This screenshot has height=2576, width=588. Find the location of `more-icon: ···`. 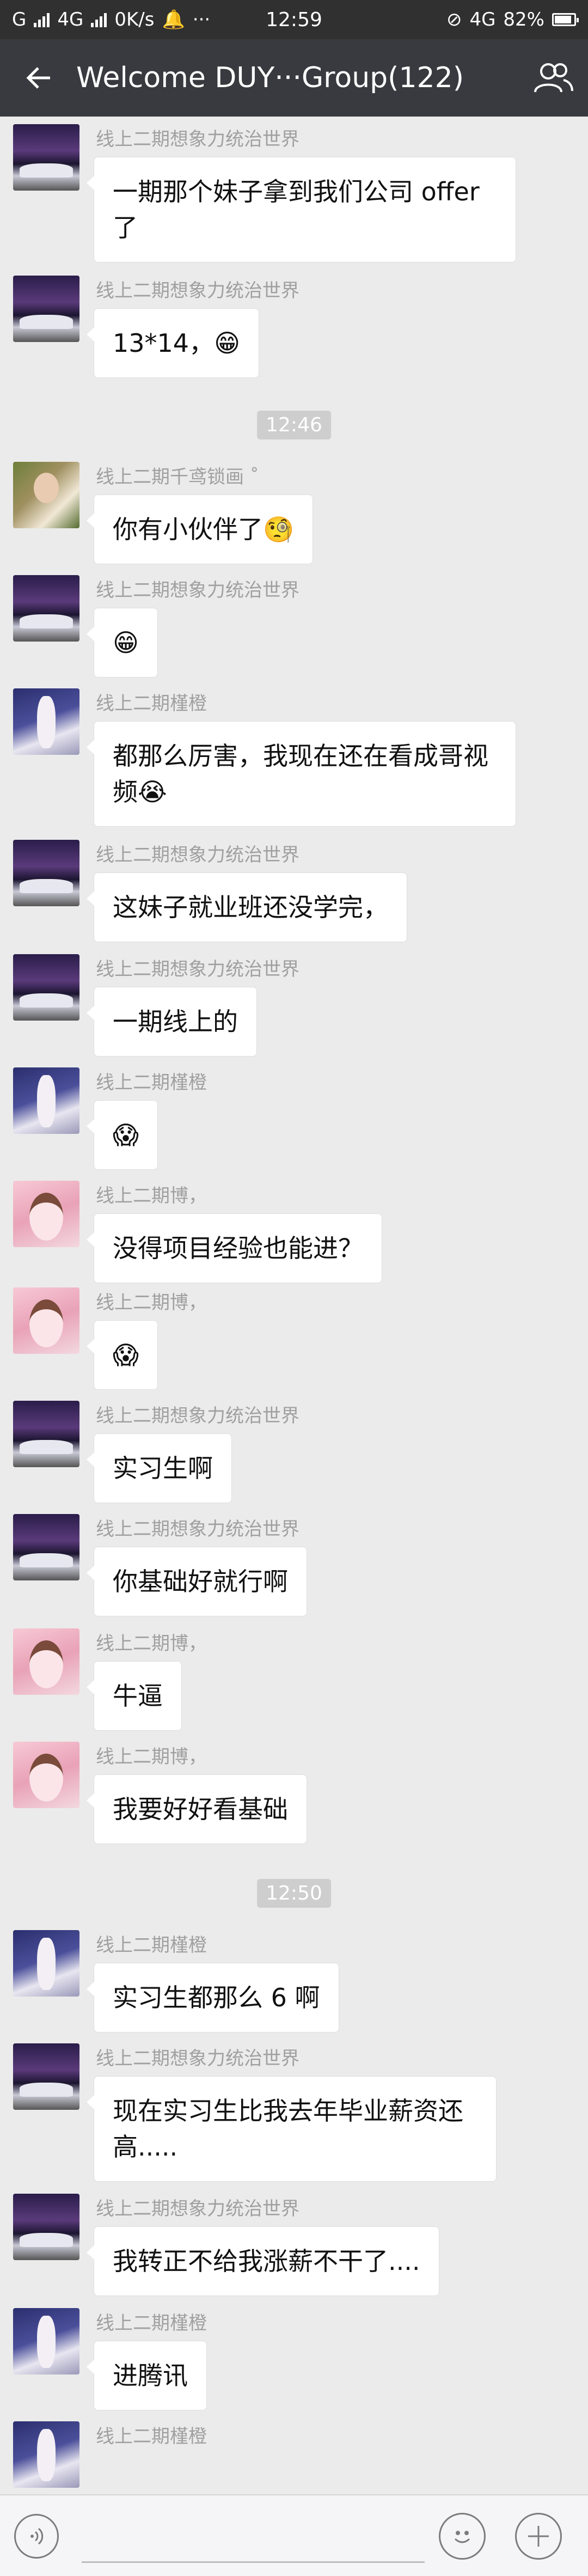

more-icon: ··· is located at coordinates (201, 19).